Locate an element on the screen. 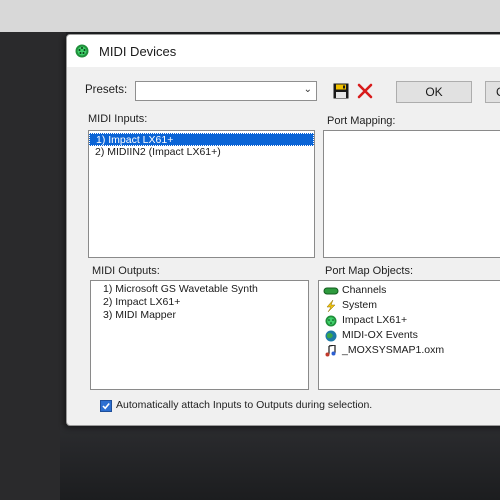 This screenshot has width=500, height=500. checkmark-icon is located at coordinates (106, 406).